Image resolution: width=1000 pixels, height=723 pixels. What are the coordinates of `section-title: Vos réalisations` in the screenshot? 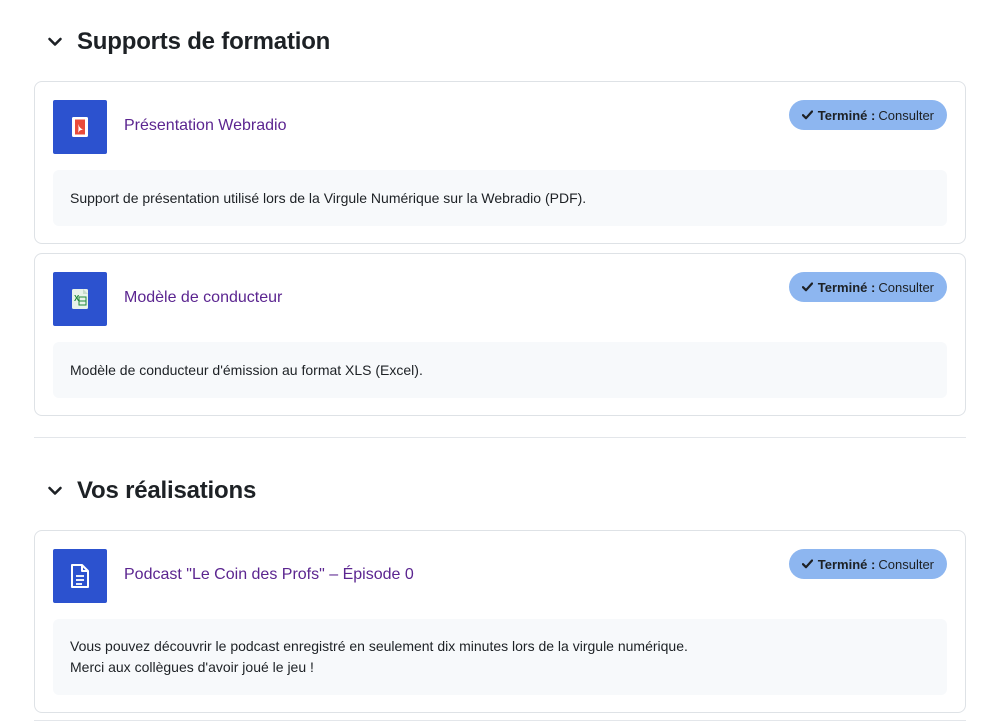 It's located at (167, 490).